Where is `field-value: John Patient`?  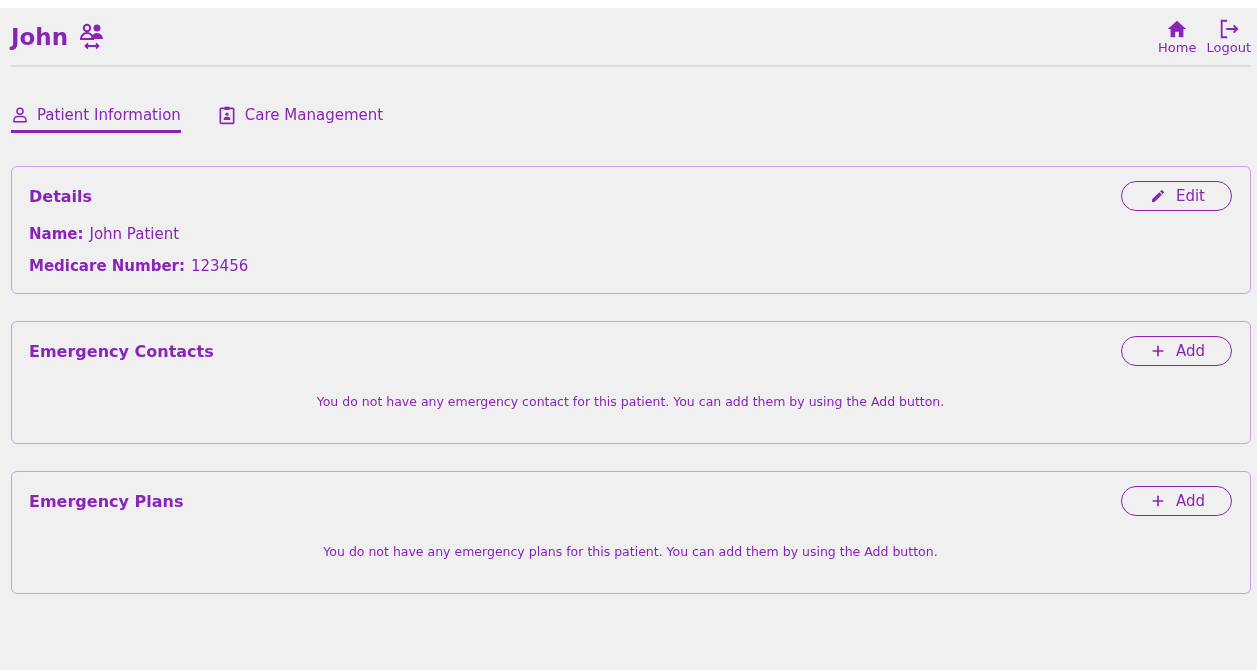 field-value: John Patient is located at coordinates (134, 234).